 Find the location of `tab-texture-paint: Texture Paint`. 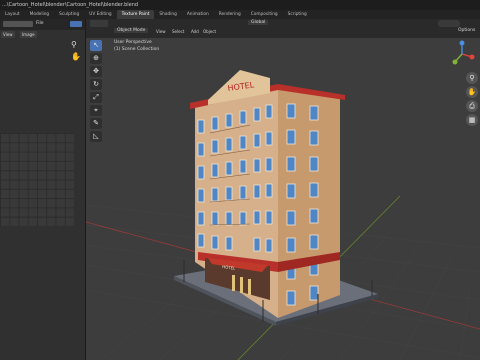

tab-texture-paint: Texture Paint is located at coordinates (135, 14).